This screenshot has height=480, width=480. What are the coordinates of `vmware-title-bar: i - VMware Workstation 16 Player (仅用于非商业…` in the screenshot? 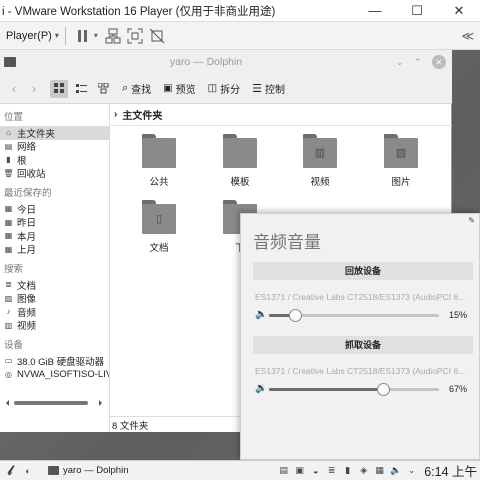 It's located at (240, 11).